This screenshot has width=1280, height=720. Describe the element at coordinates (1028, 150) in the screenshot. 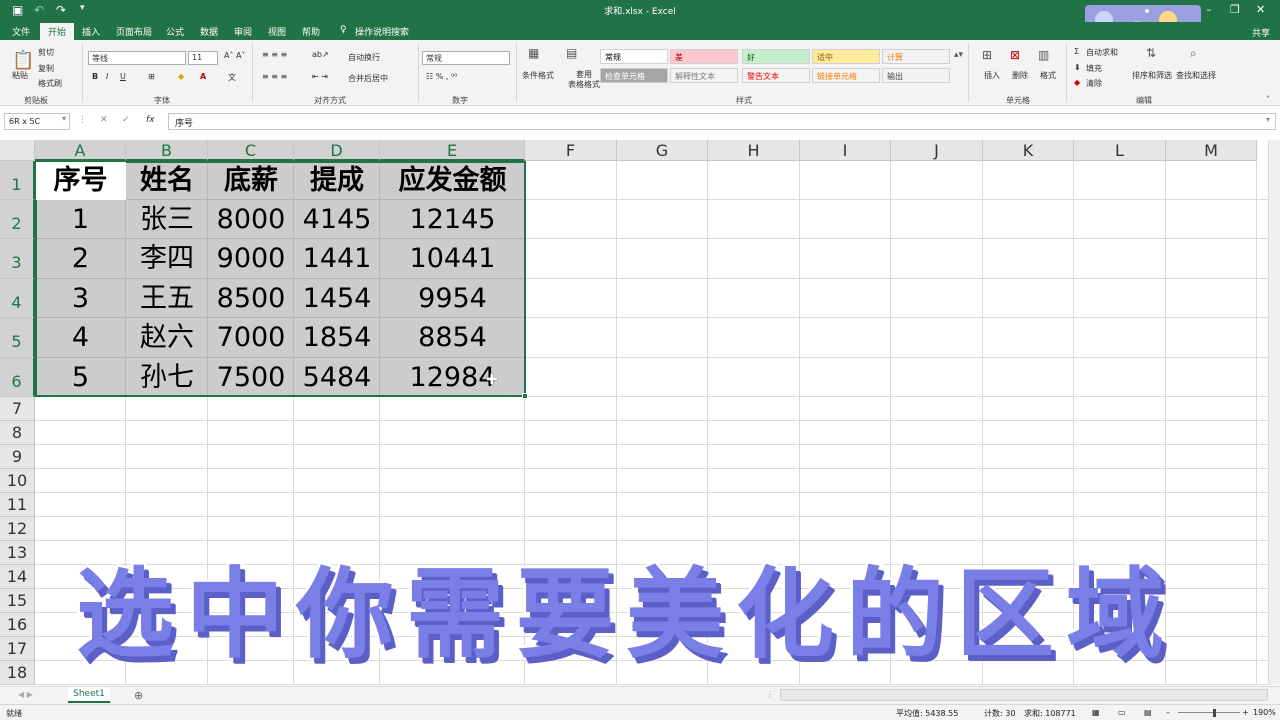

I see `column-header-k: K` at that location.